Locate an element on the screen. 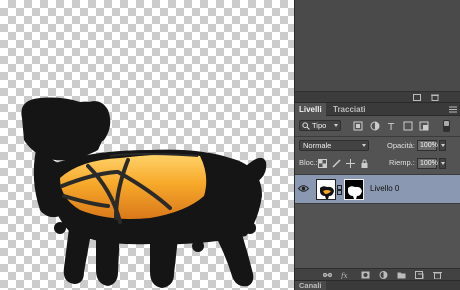 Image resolution: width=460 pixels, height=290 pixels. svg-text: fx is located at coordinates (344, 275).